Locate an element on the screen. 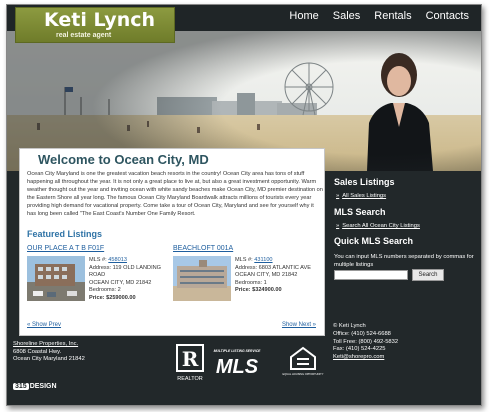 The height and width of the screenshot is (412, 490). listing-address: Address: 119 OLD LANDING ROAD is located at coordinates (125, 271).